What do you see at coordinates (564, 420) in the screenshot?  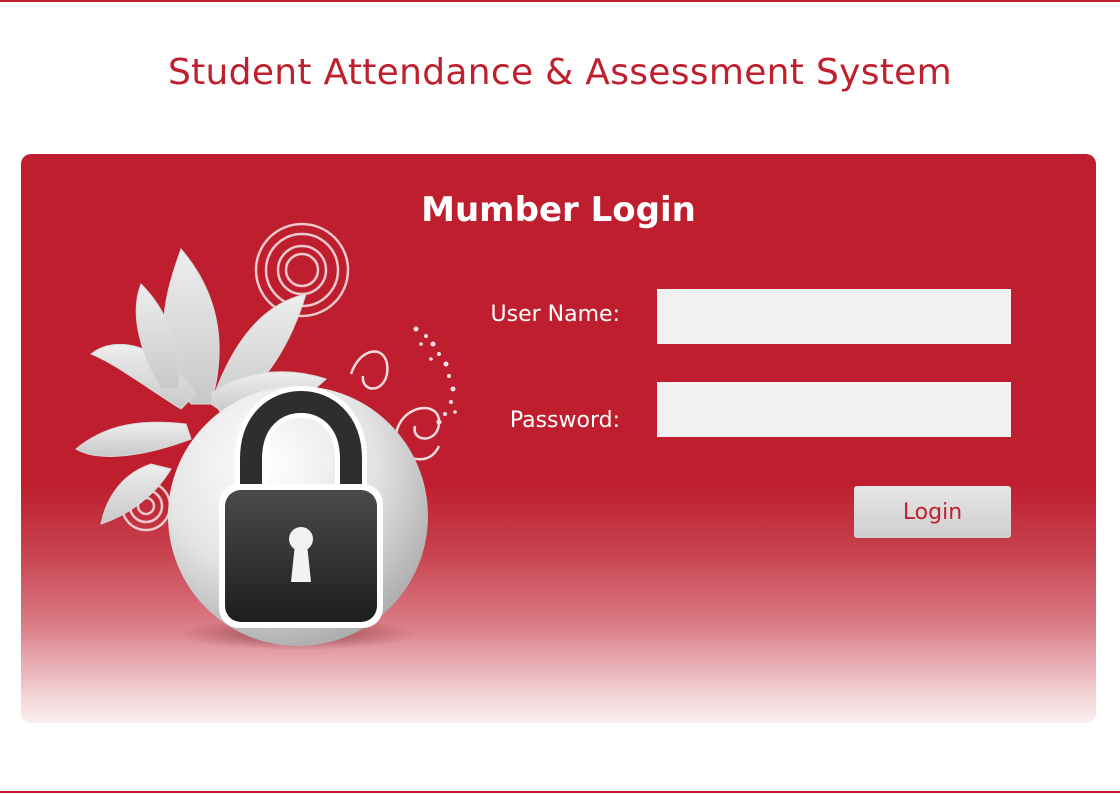 I see `password-label: Password:` at bounding box center [564, 420].